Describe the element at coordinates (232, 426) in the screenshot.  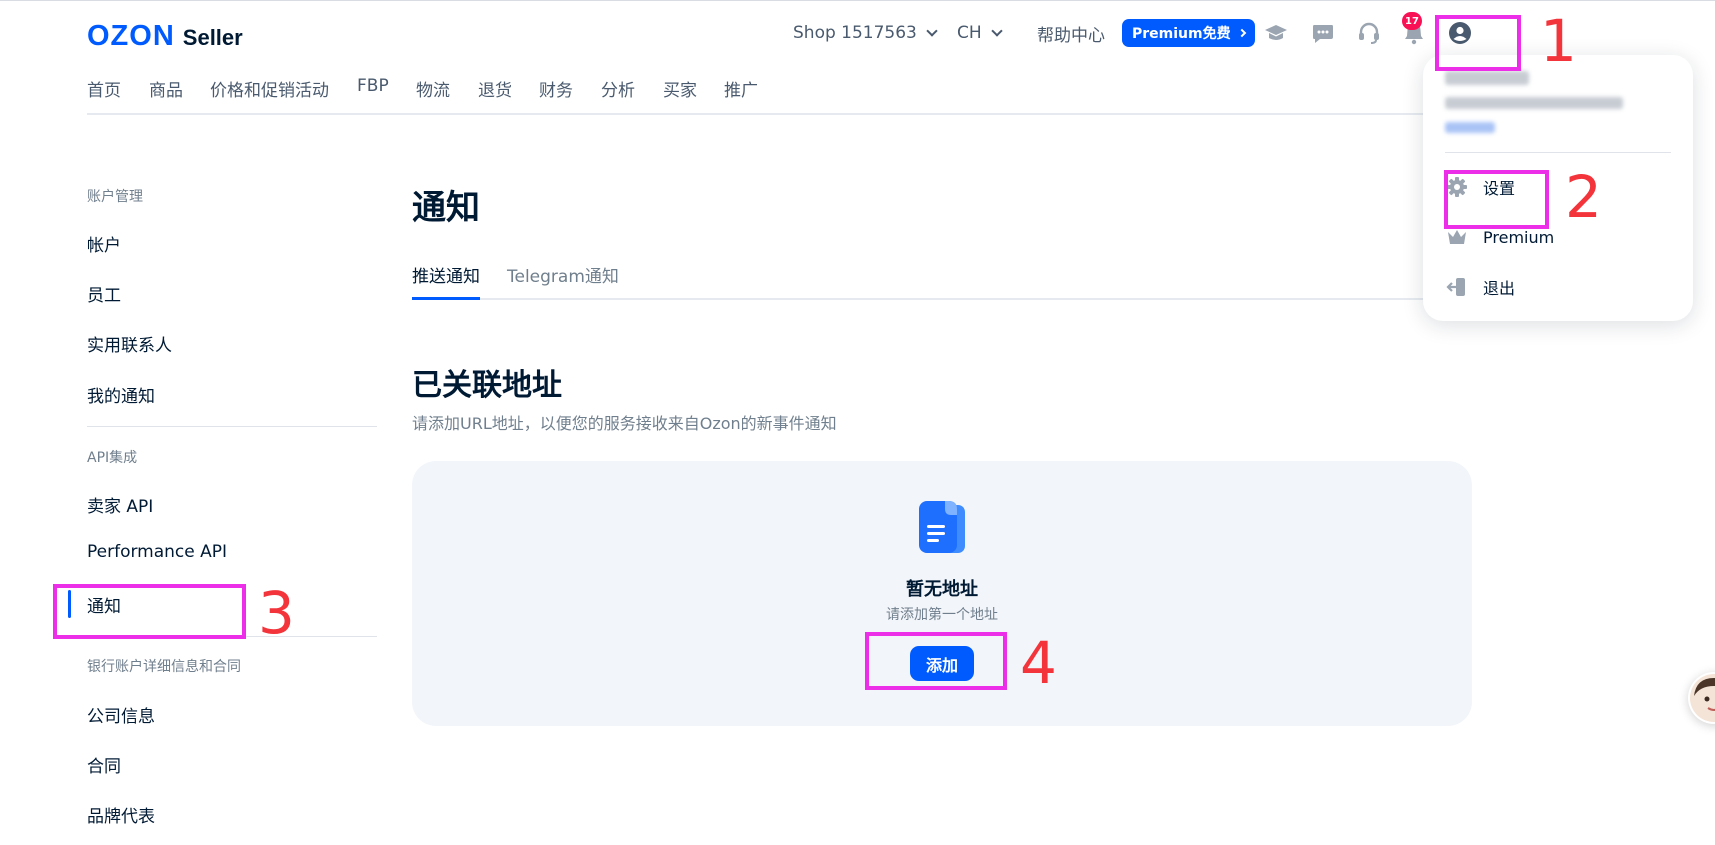
I see `sidebar-divider` at that location.